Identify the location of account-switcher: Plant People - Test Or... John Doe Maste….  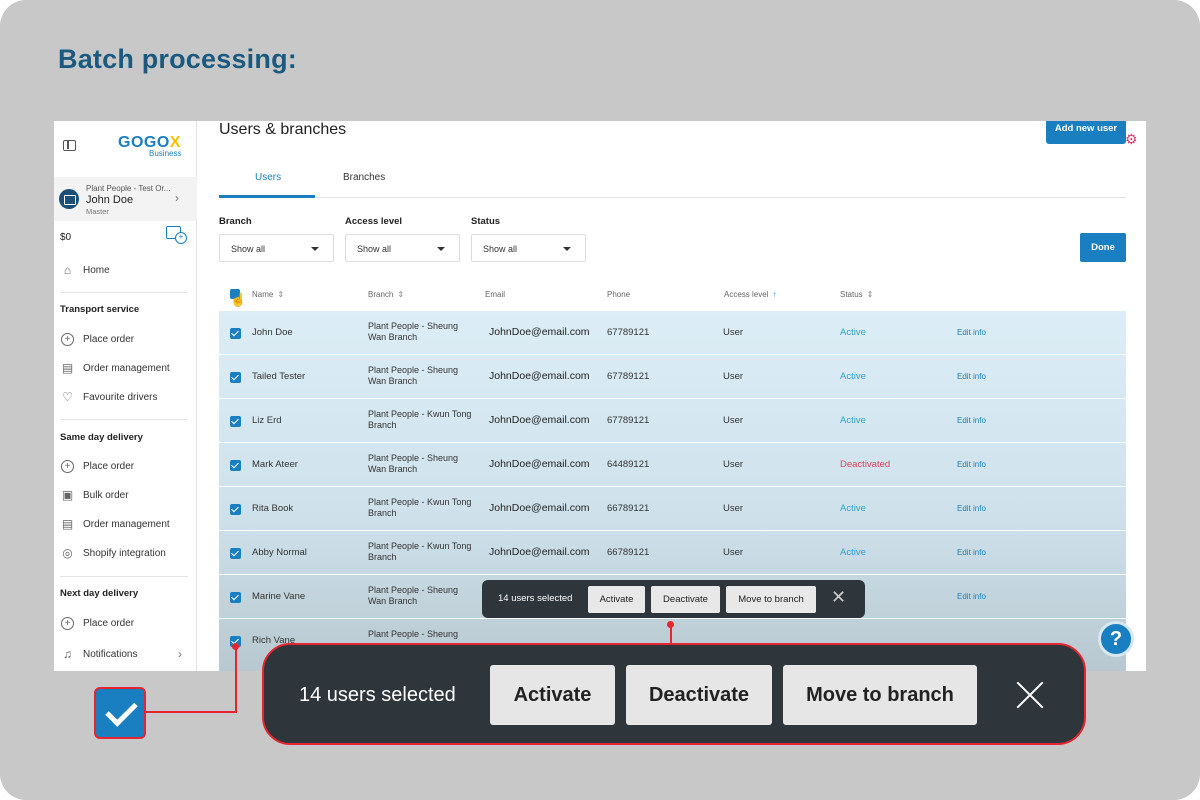
(125, 199).